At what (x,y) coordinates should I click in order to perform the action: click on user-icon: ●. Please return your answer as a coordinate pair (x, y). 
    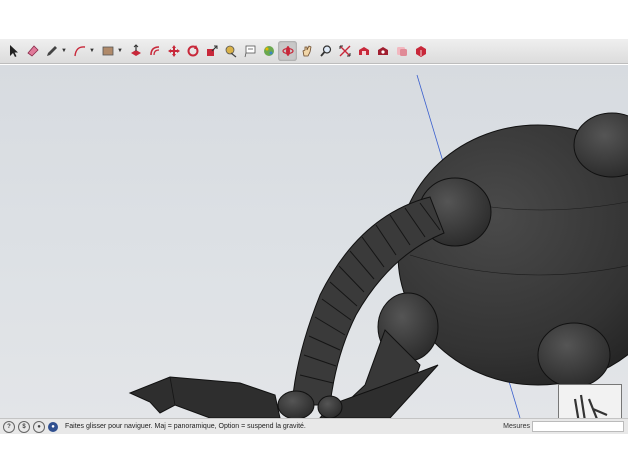
    Looking at the image, I should click on (39, 426).